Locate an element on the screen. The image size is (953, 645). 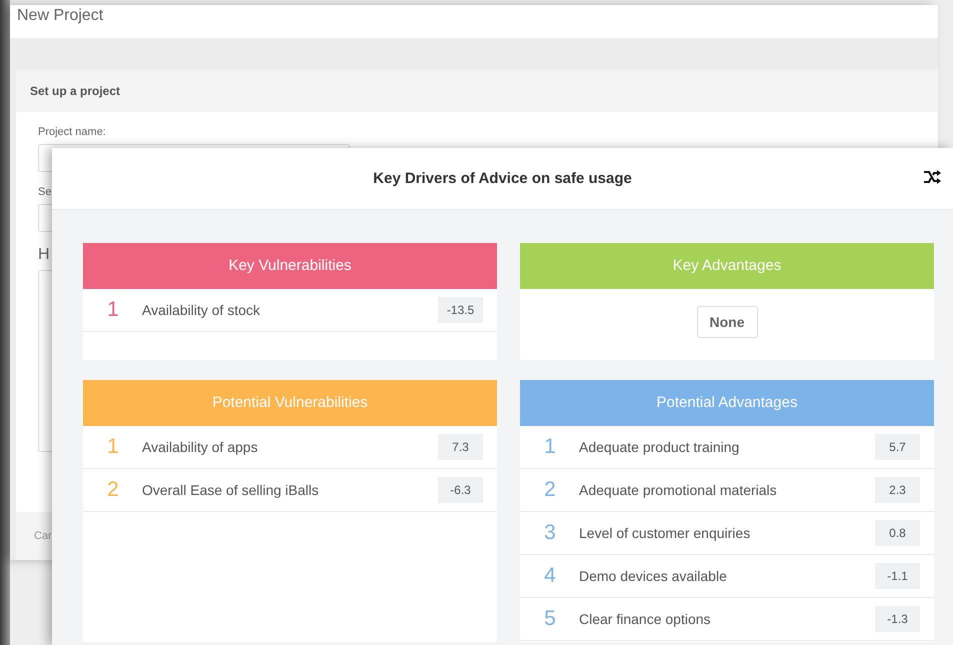
driver-label: Adequate product training is located at coordinates (659, 447).